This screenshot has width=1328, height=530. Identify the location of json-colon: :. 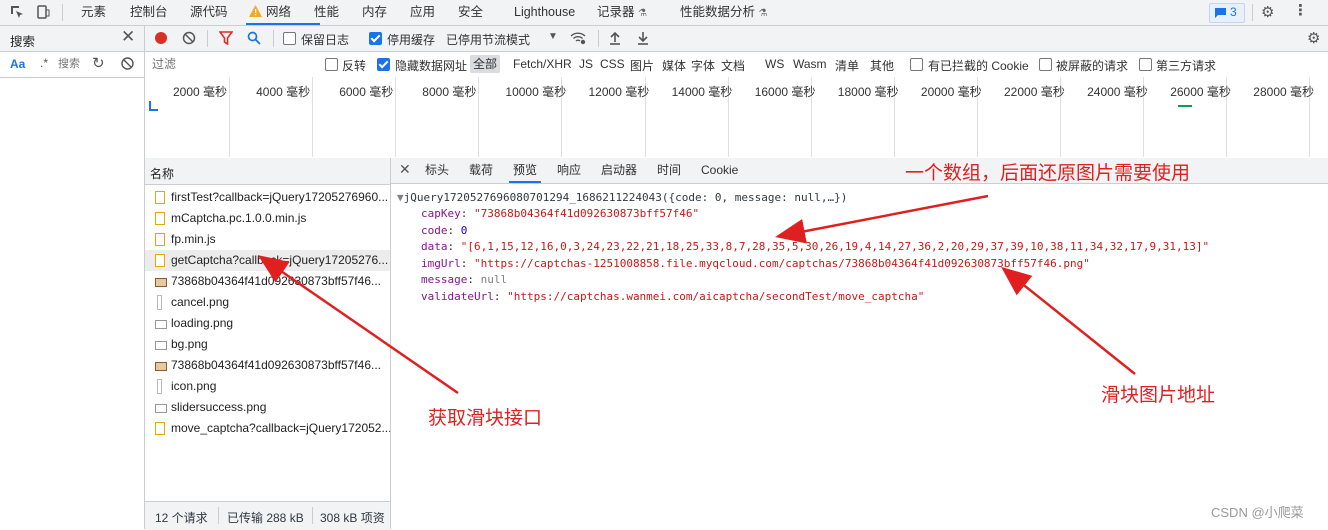
(454, 246).